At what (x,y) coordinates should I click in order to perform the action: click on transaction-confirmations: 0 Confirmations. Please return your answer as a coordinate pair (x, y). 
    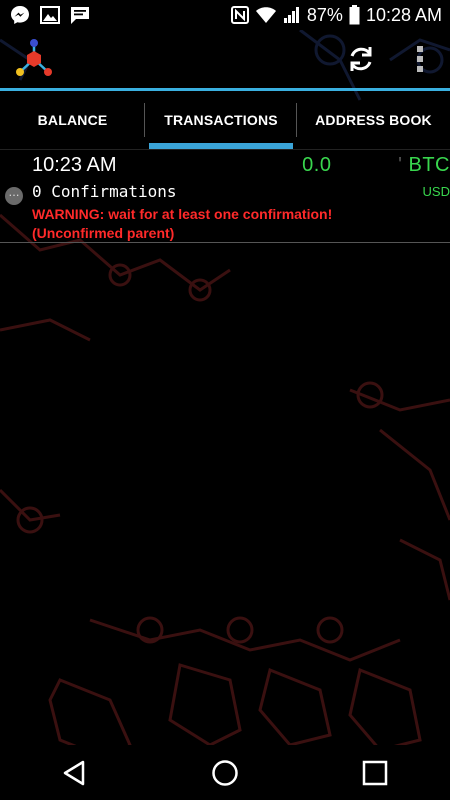
    Looking at the image, I should click on (104, 191).